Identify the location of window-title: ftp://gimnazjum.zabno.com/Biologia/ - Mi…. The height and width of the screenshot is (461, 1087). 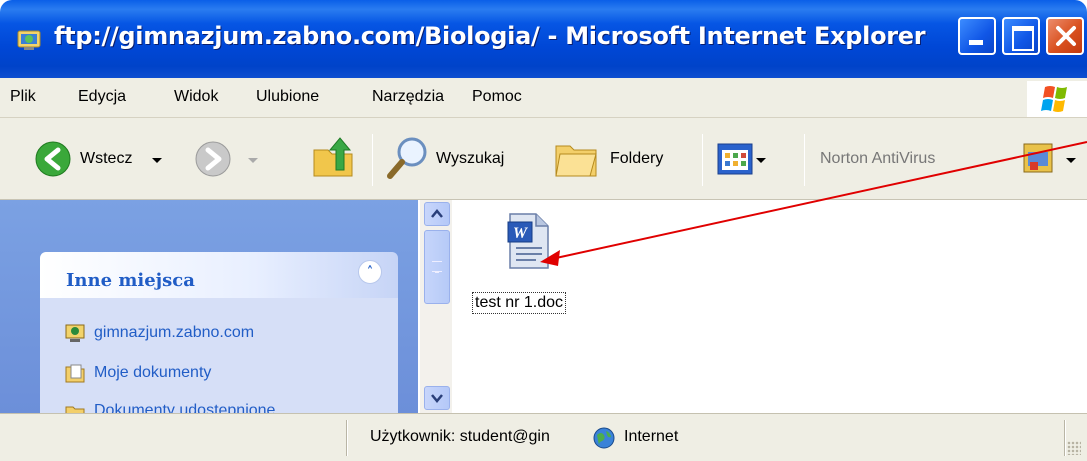
(490, 36).